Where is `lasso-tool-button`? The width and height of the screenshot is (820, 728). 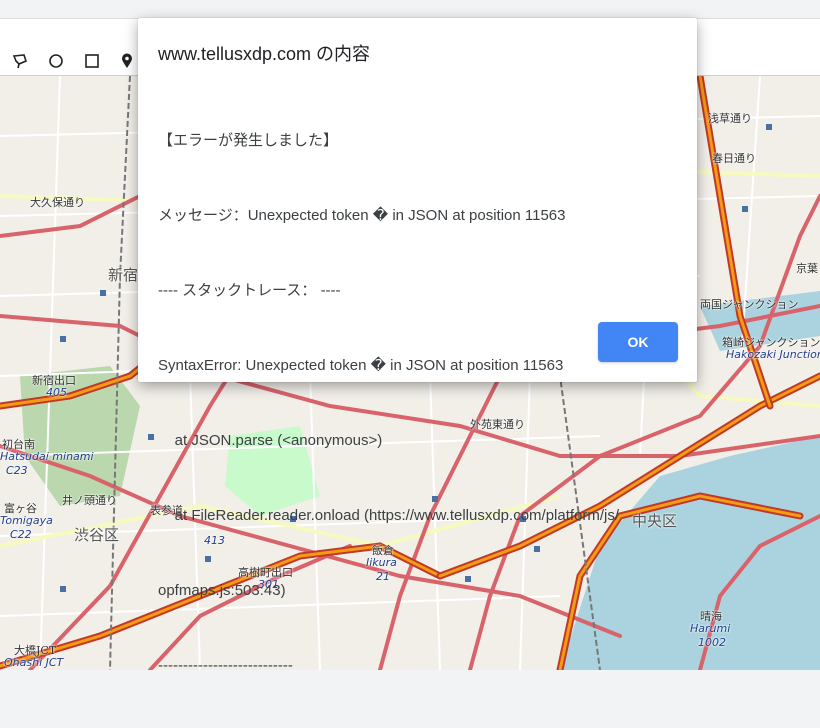
lasso-tool-button is located at coordinates (20, 61).